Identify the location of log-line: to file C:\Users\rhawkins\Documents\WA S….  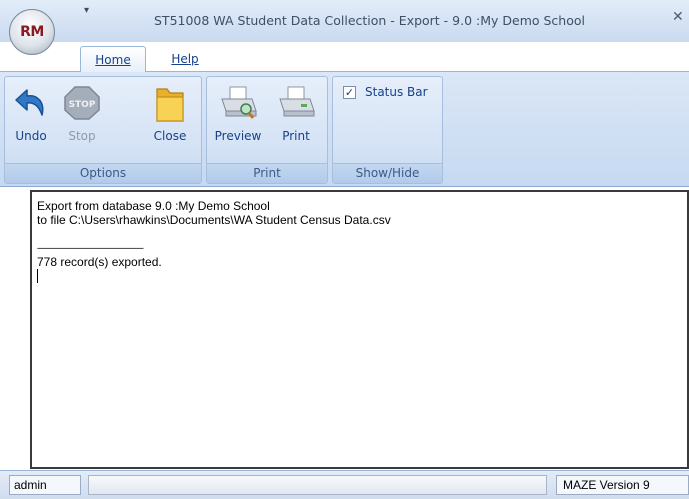
(214, 220).